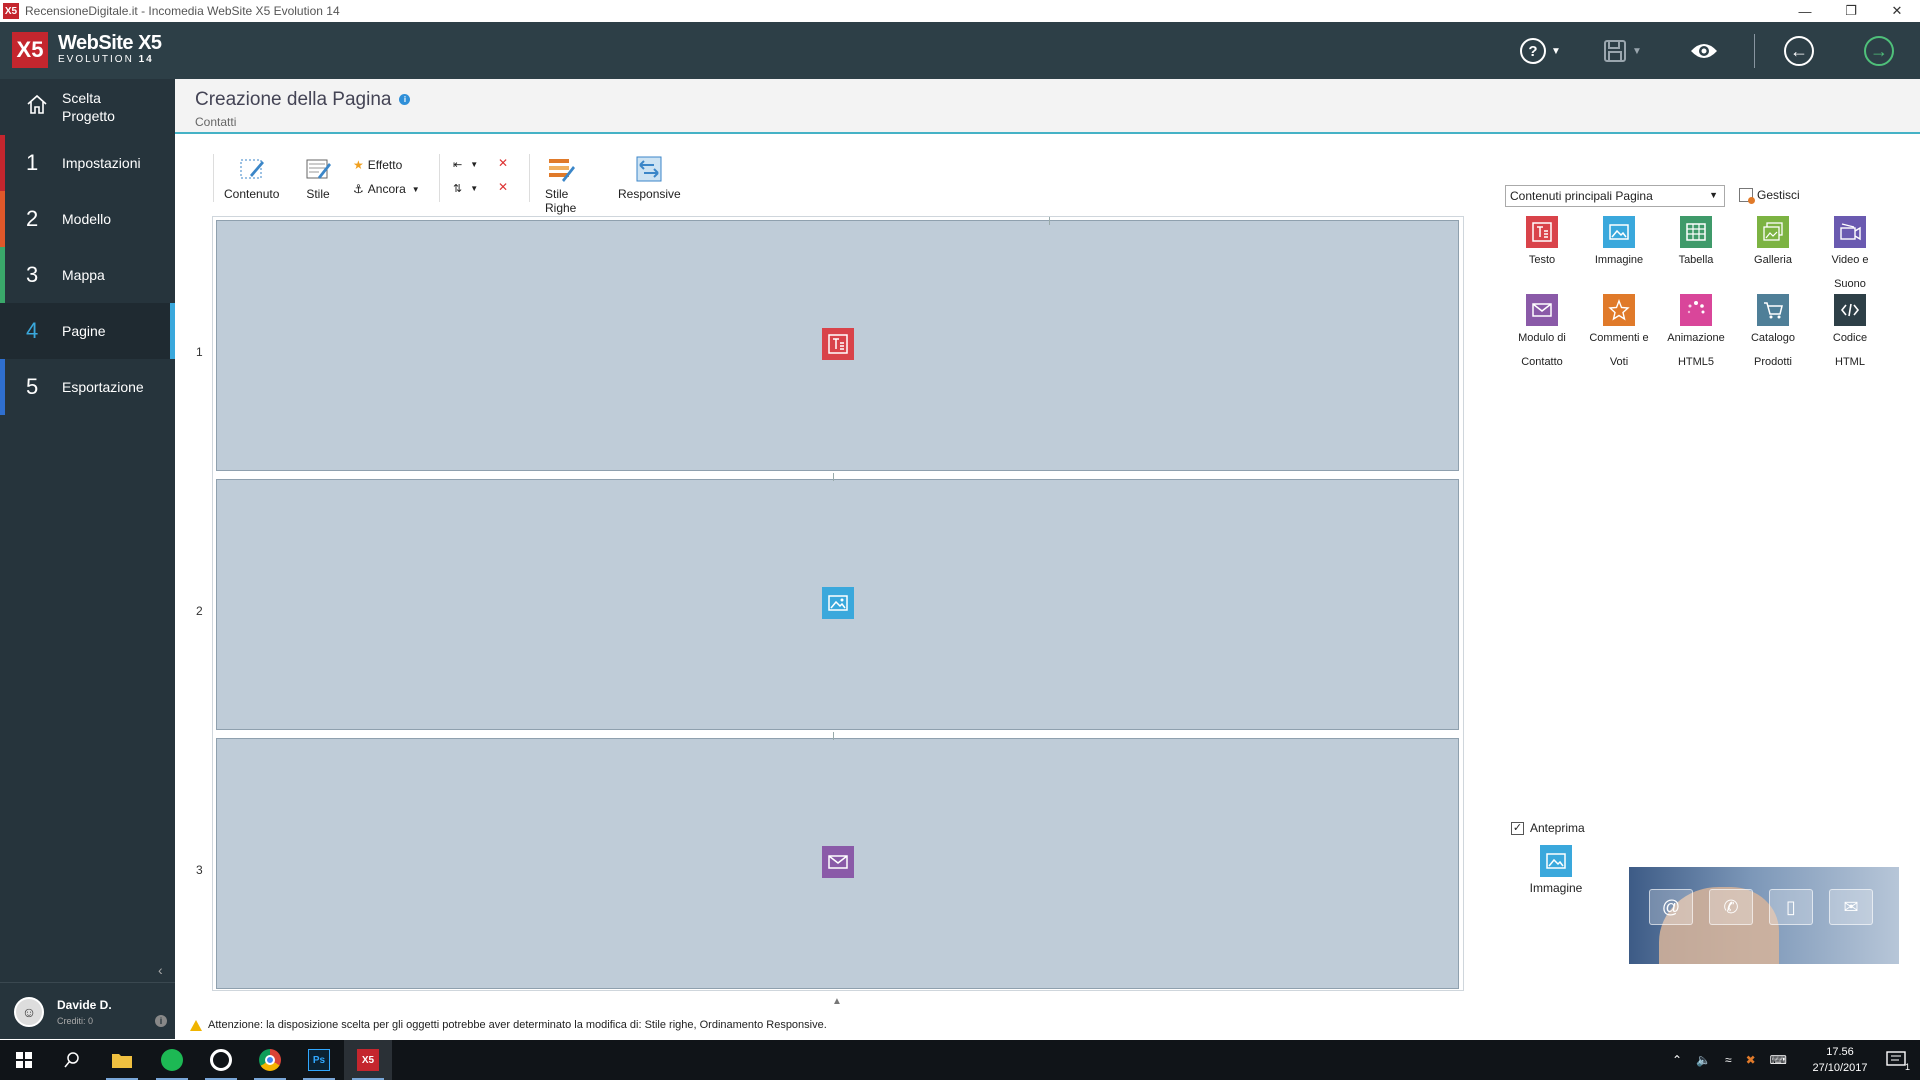 The image size is (1920, 1080). I want to click on minimize-button: —, so click(1805, 11).